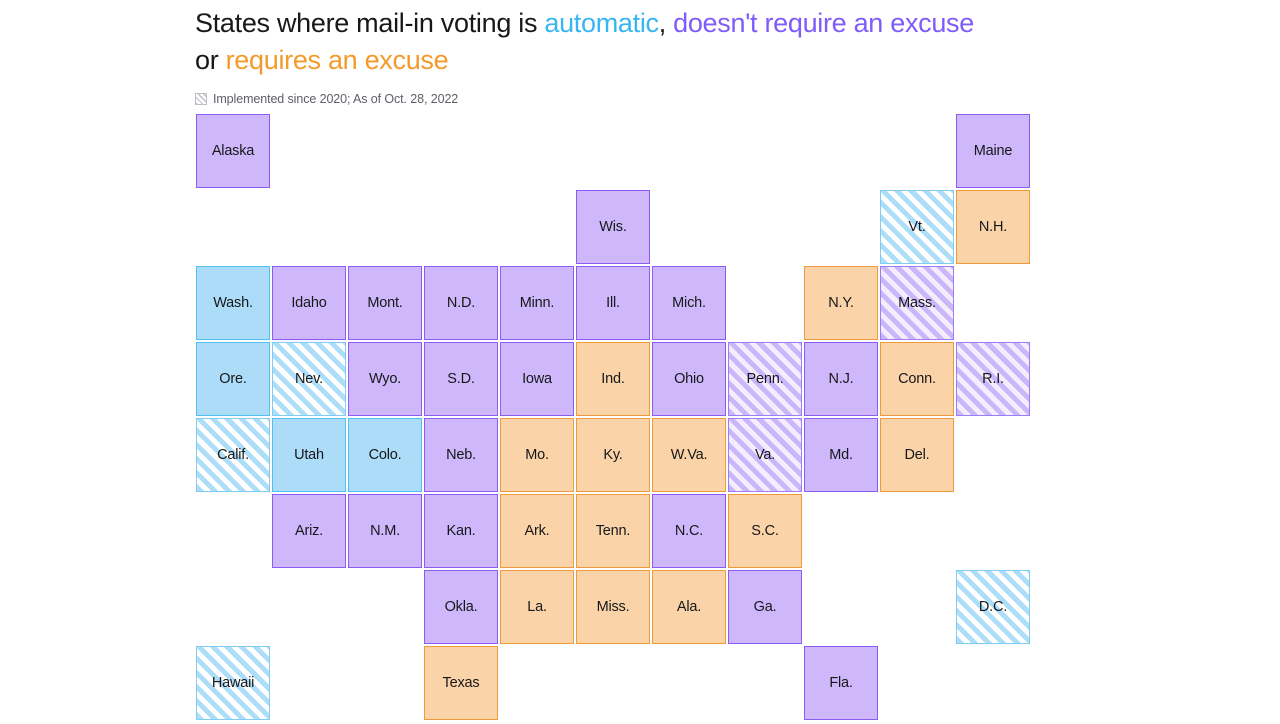  I want to click on state-cell-n-c: N.C., so click(689, 531).